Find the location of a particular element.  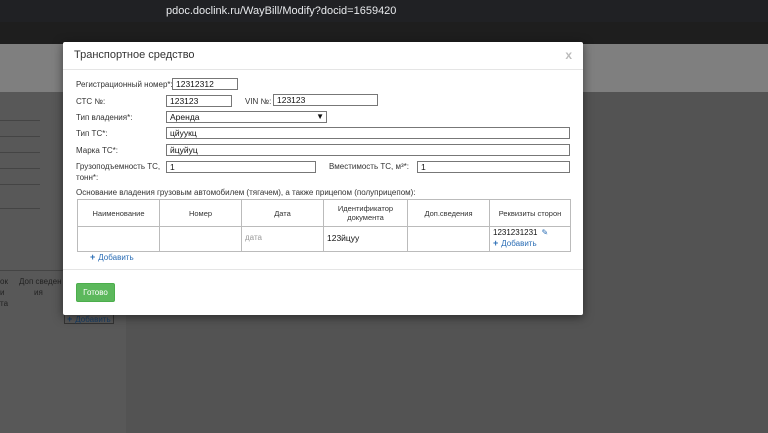

vehicle-brand-label: Марка ТС*: is located at coordinates (97, 150).